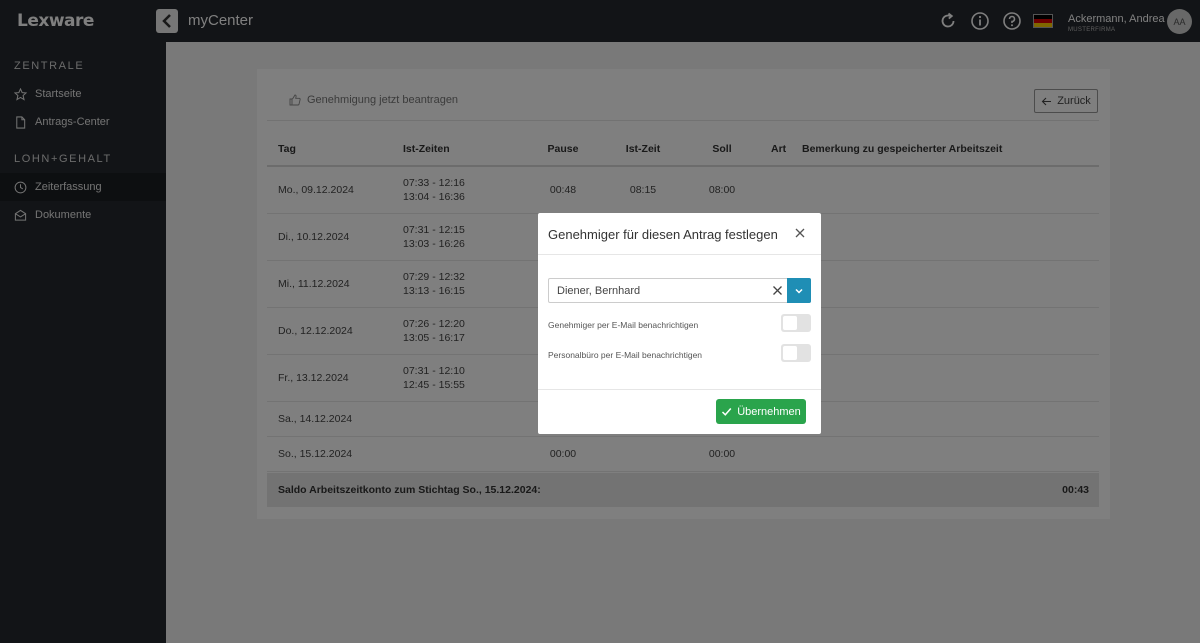  Describe the element at coordinates (623, 325) in the screenshot. I see `notify-approver-label: Genehmiger per E-Mail benachrichtigen` at that location.